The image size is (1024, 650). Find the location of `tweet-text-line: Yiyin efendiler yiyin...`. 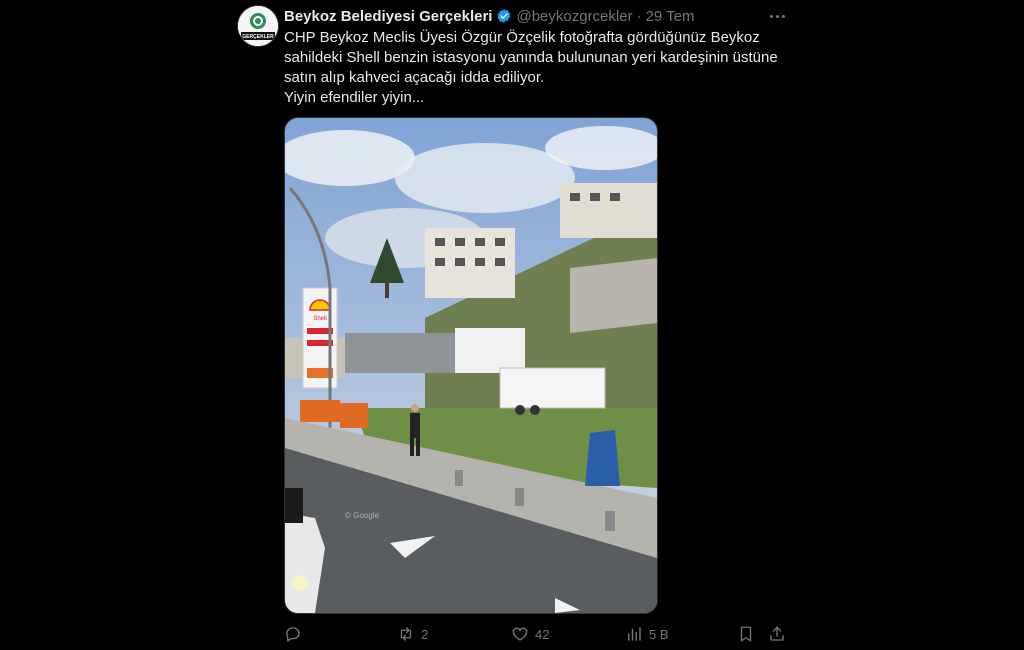

tweet-text-line: Yiyin efendiler yiyin... is located at coordinates (354, 97).